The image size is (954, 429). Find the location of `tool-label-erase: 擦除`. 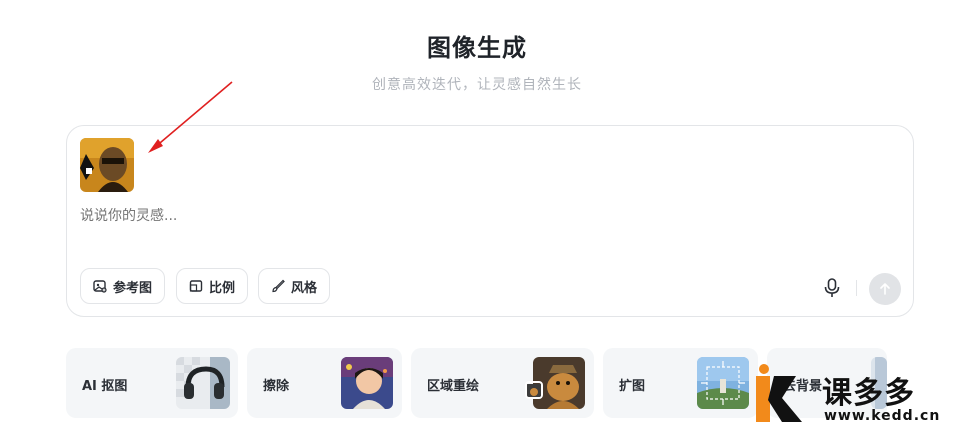

tool-label-erase: 擦除 is located at coordinates (276, 386).